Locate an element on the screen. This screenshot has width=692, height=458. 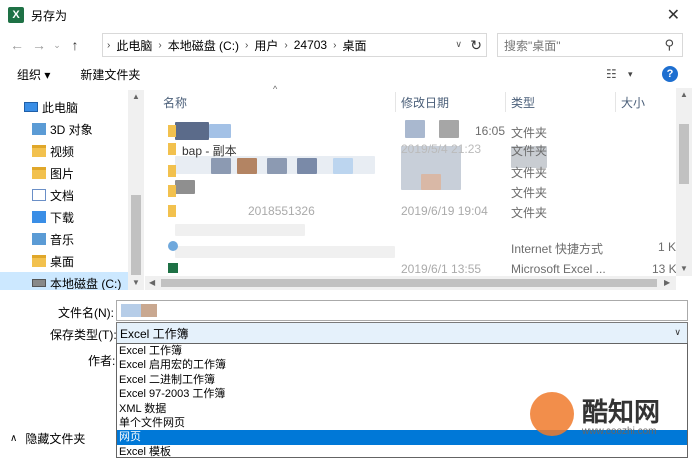
music-icon is located at coordinates (39, 239).